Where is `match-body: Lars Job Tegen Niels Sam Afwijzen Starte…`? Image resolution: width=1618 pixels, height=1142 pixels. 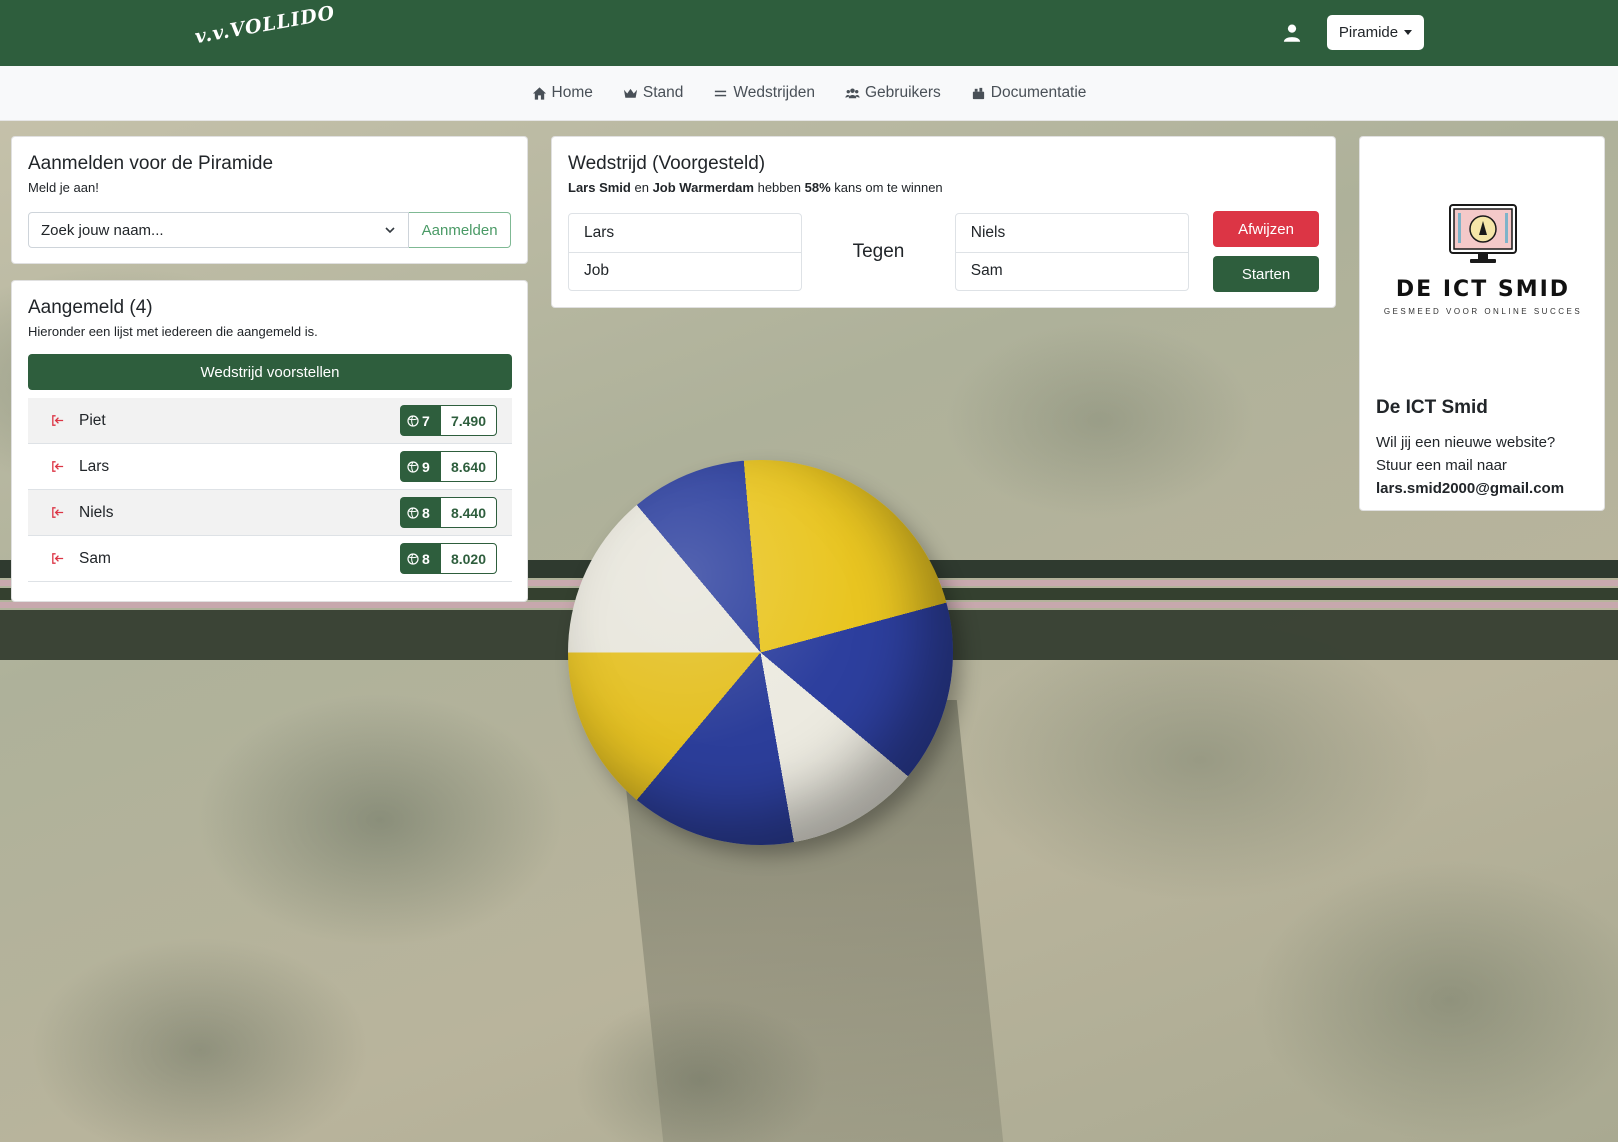
match-body: Lars Job Tegen Niels Sam Afwijzen Starte… is located at coordinates (943, 251).